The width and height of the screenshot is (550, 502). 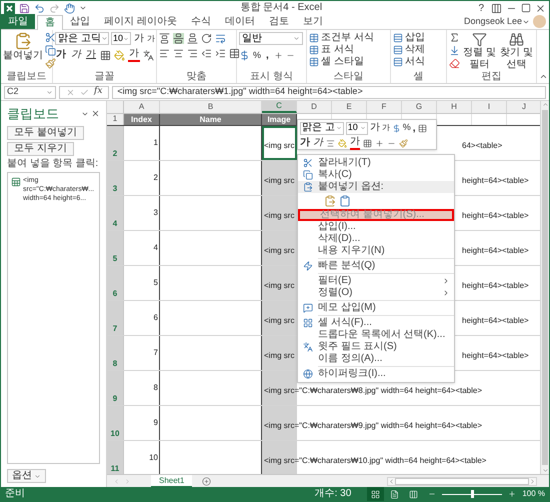 What do you see at coordinates (82, 38) in the screenshot?
I see `font-name-field: 맑은 고딕` at bounding box center [82, 38].